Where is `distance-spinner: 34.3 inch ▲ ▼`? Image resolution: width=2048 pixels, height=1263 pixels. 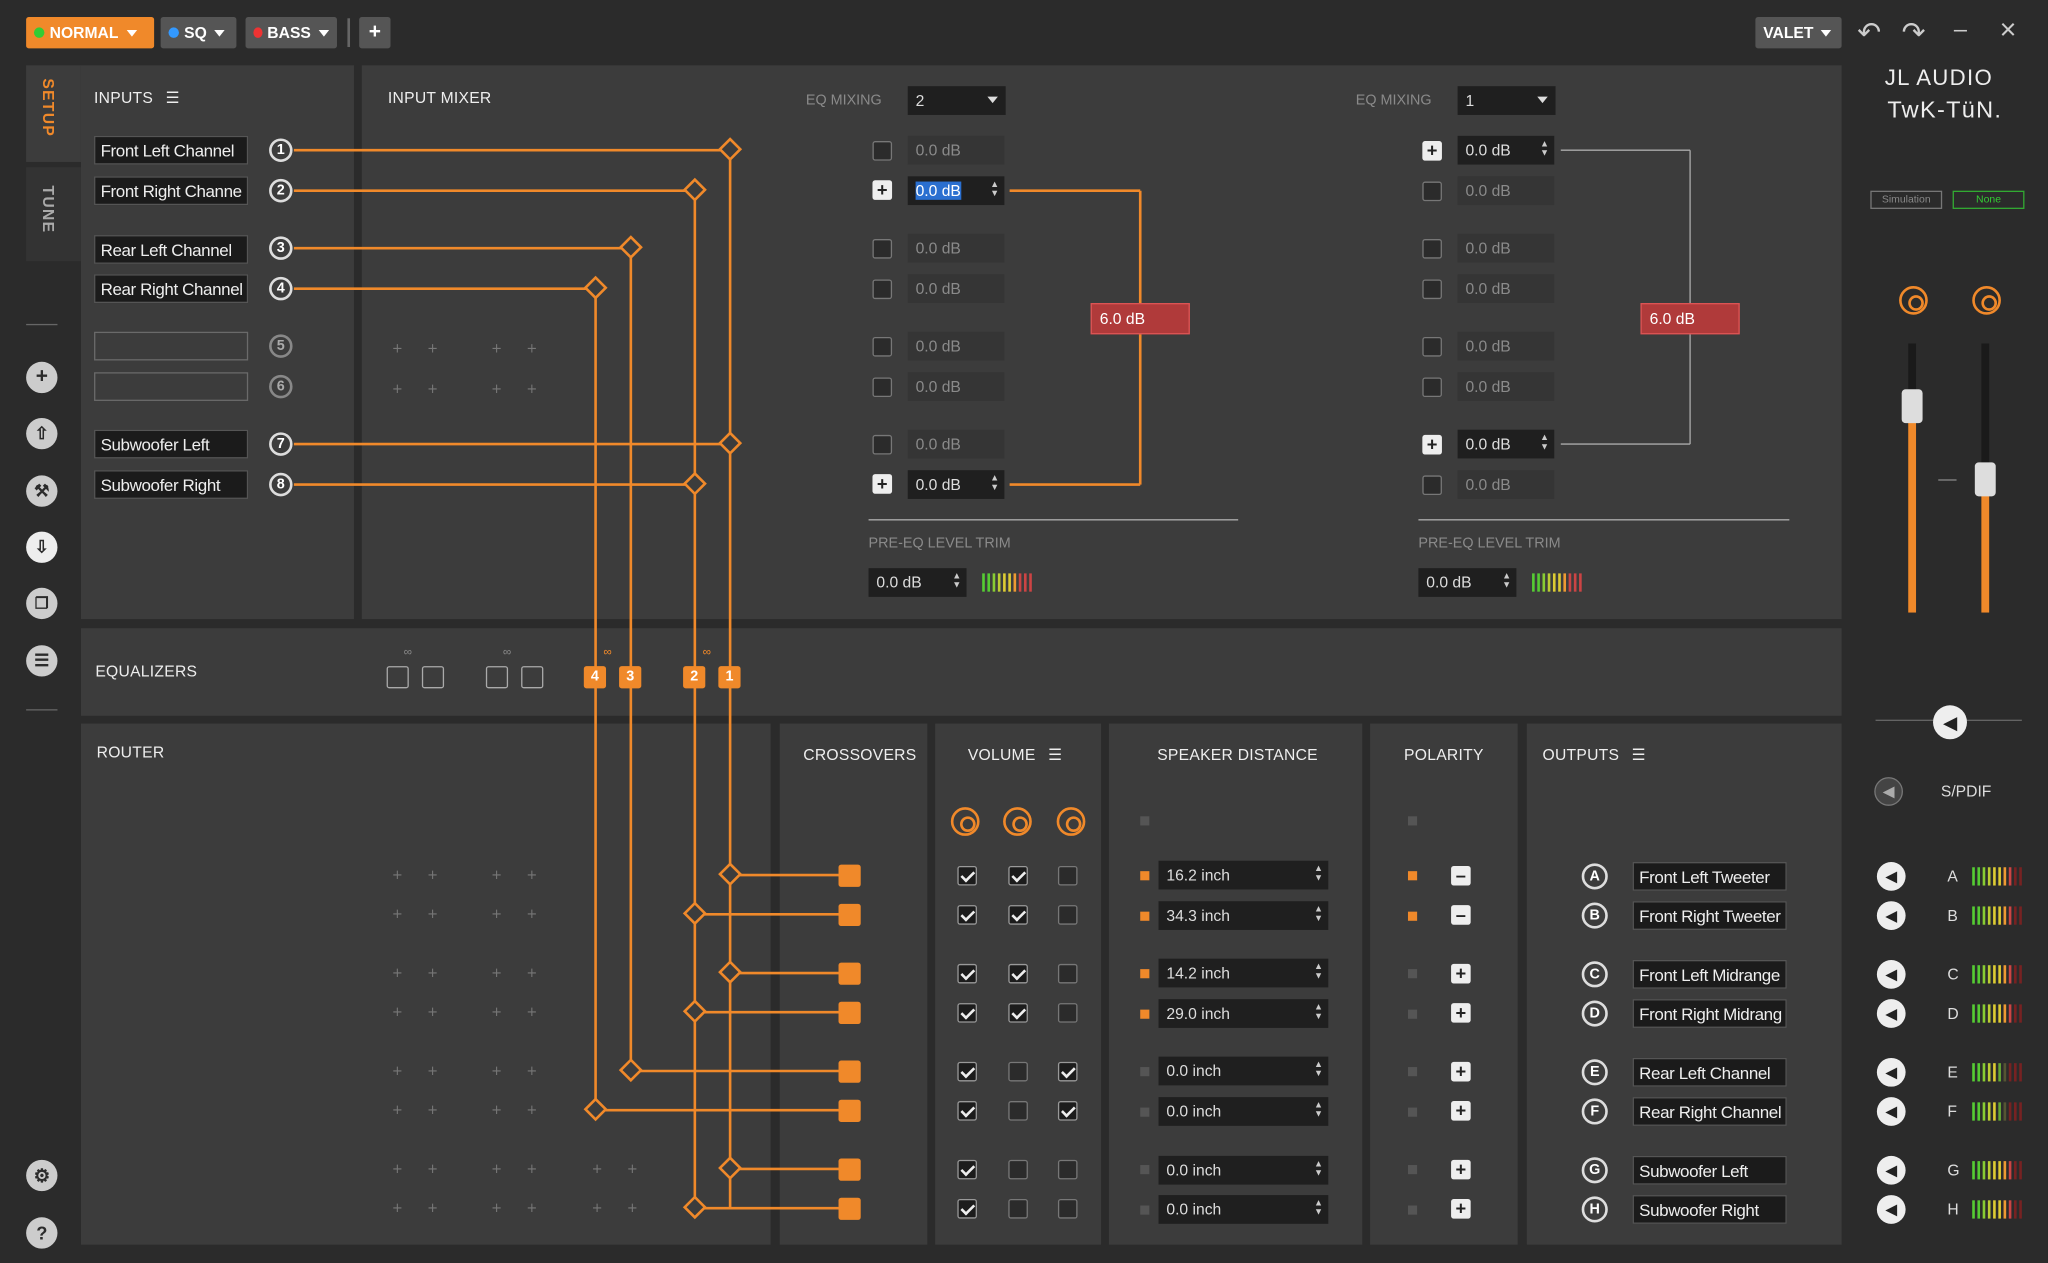 distance-spinner: 34.3 inch ▲ ▼ is located at coordinates (1243, 915).